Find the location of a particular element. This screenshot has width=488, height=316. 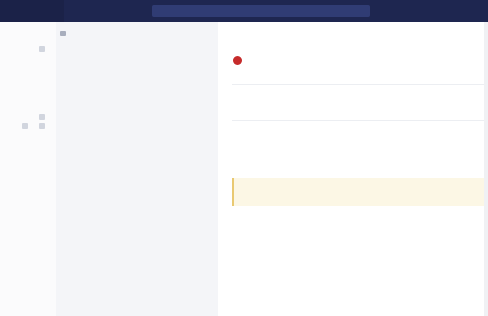

scrollbar is located at coordinates (486, 169).